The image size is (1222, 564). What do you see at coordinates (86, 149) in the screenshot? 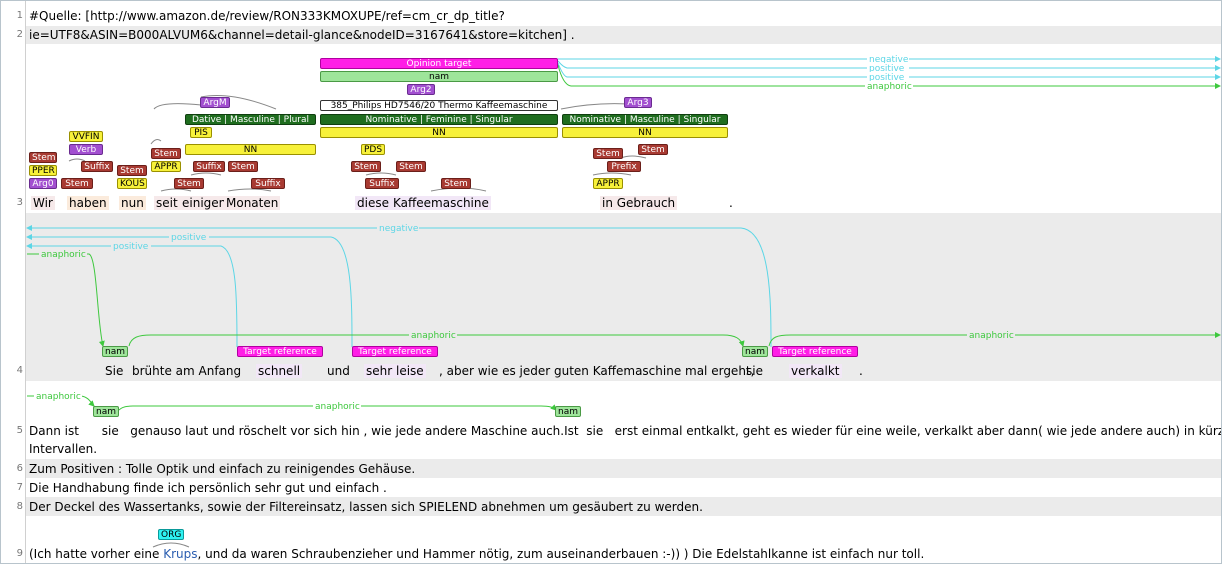
I see `label-verb: Verb` at bounding box center [86, 149].